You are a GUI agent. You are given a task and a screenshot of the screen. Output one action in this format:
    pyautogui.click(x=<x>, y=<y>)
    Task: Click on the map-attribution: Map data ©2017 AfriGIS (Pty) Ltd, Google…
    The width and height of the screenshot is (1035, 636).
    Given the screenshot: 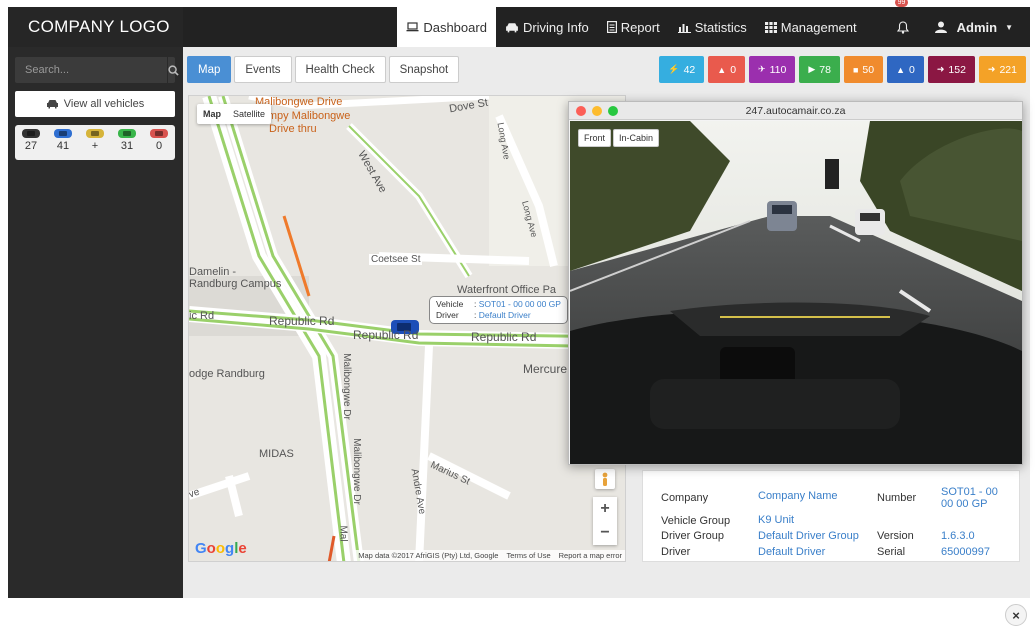 What is the action you would take?
    pyautogui.click(x=490, y=555)
    